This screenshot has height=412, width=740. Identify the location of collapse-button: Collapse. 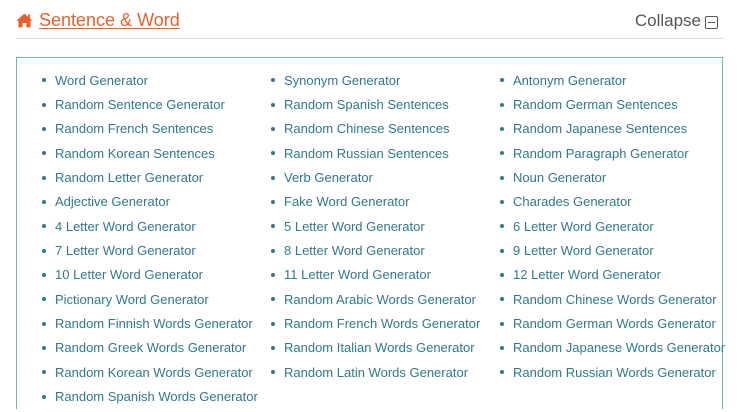
(676, 21).